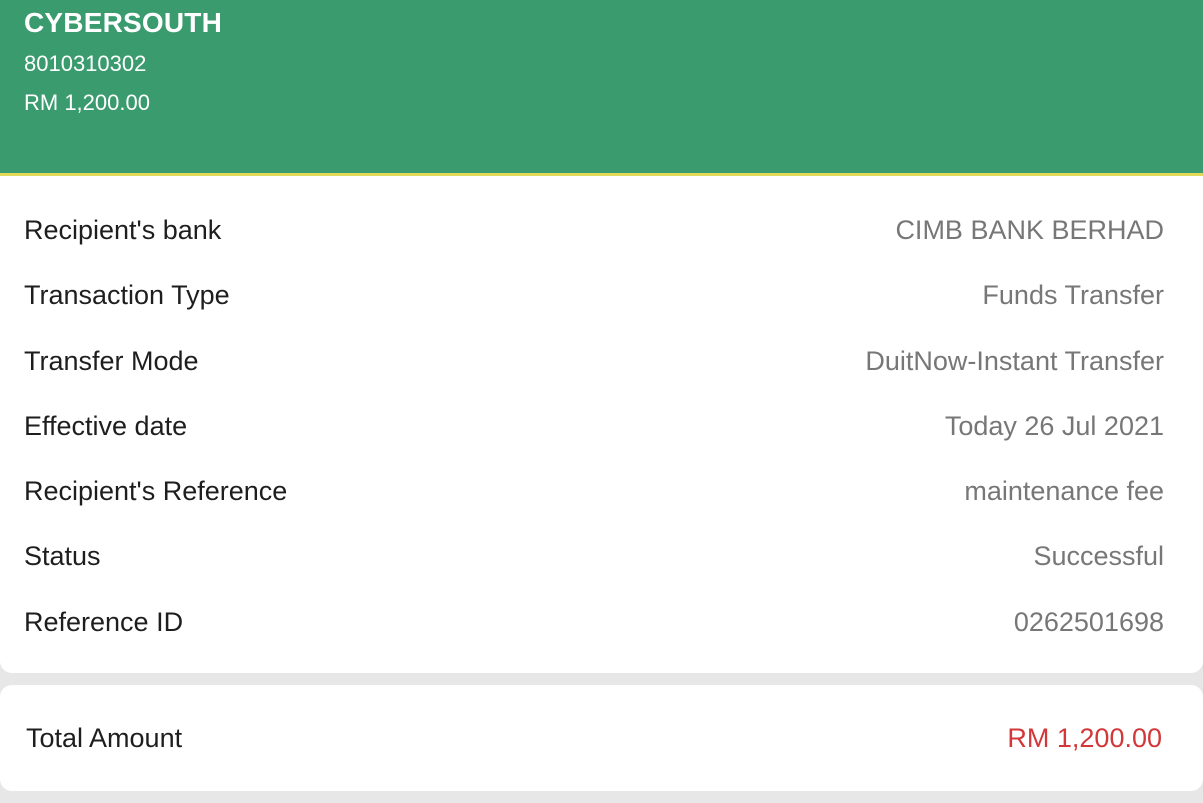  Describe the element at coordinates (594, 738) in the screenshot. I see `total-amount-row: Total Amount RM 1,200.00` at that location.